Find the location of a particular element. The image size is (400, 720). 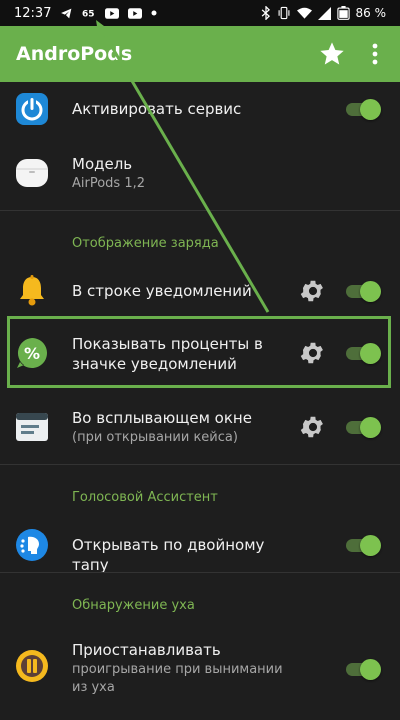

setting-model: Модель AirPods 1,2 is located at coordinates (200, 173).